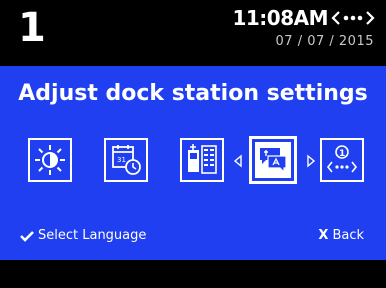 The height and width of the screenshot is (288, 386). I want to click on dock-keypad-icon, so click(202, 160).